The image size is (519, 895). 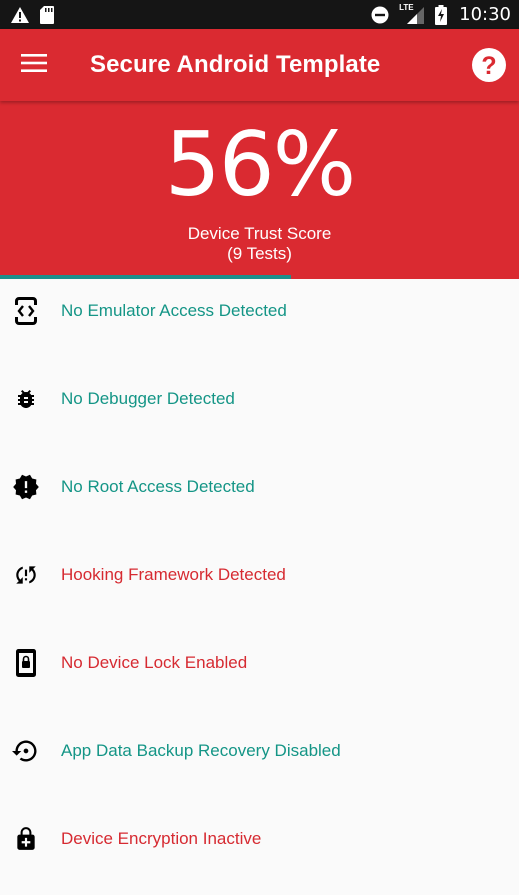 What do you see at coordinates (259, 411) in the screenshot?
I see `check-item: No Debugger Detected` at bounding box center [259, 411].